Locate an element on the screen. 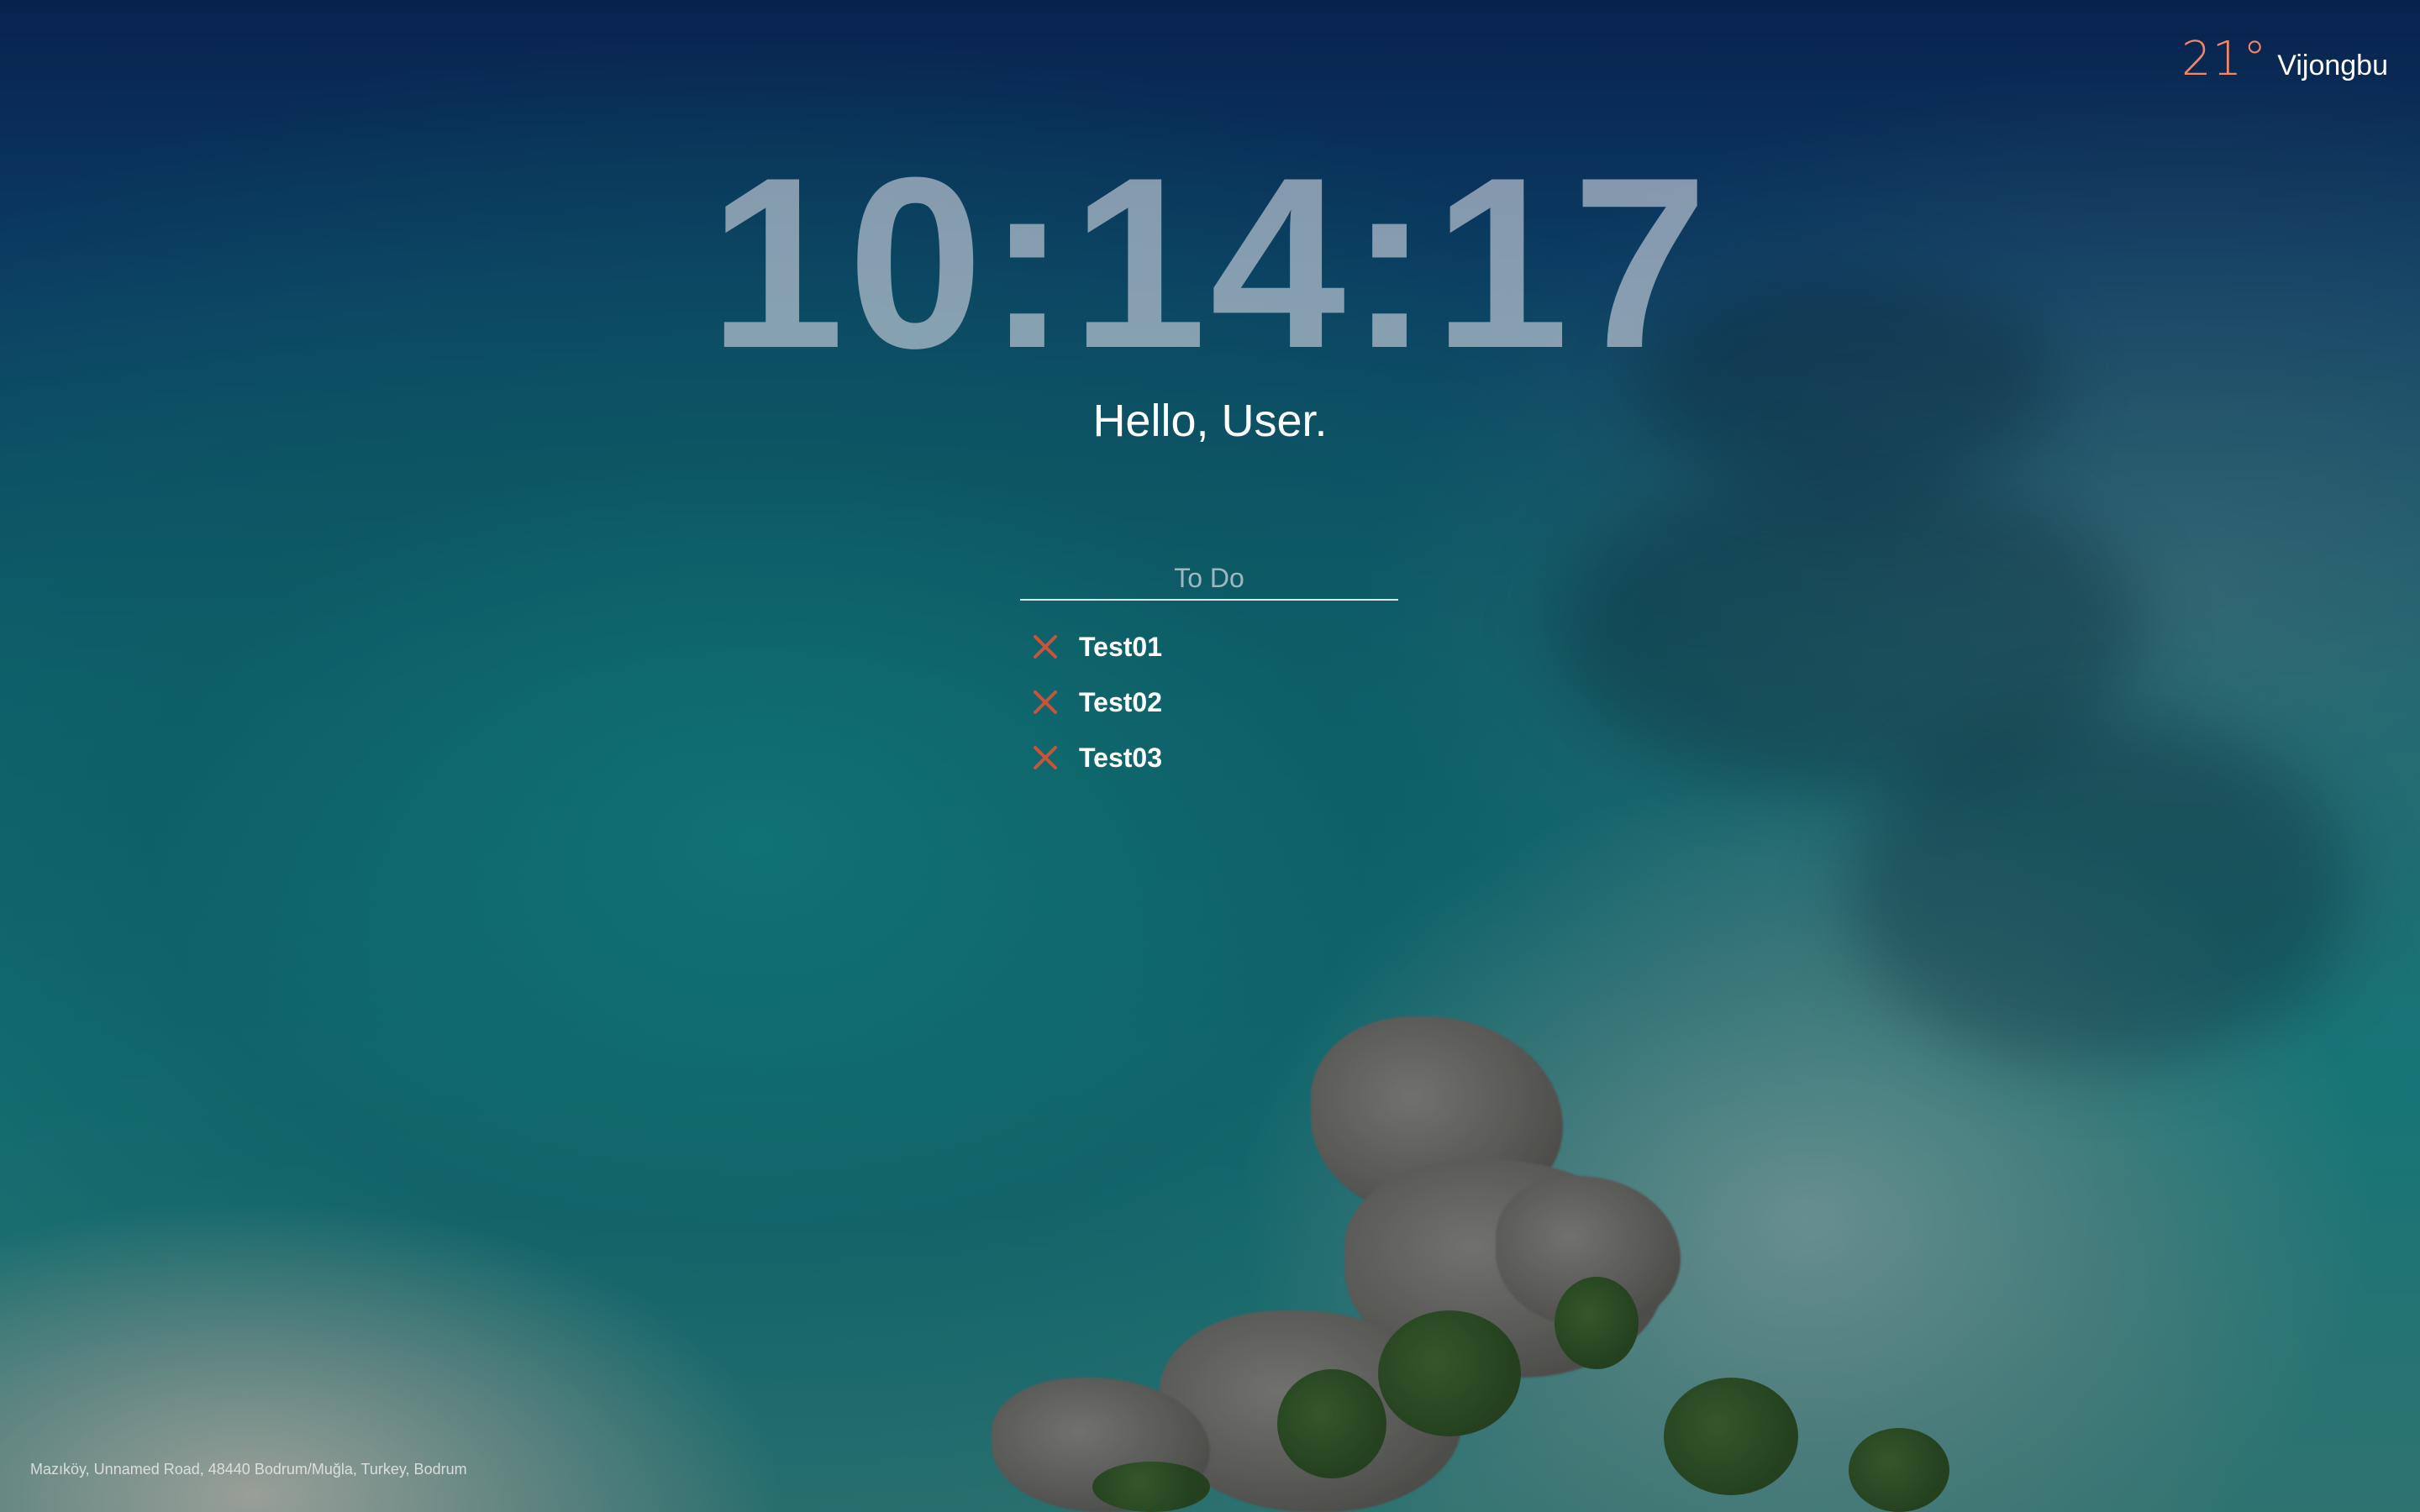 The width and height of the screenshot is (2420, 1512). greeting: Hello, User. is located at coordinates (1210, 421).